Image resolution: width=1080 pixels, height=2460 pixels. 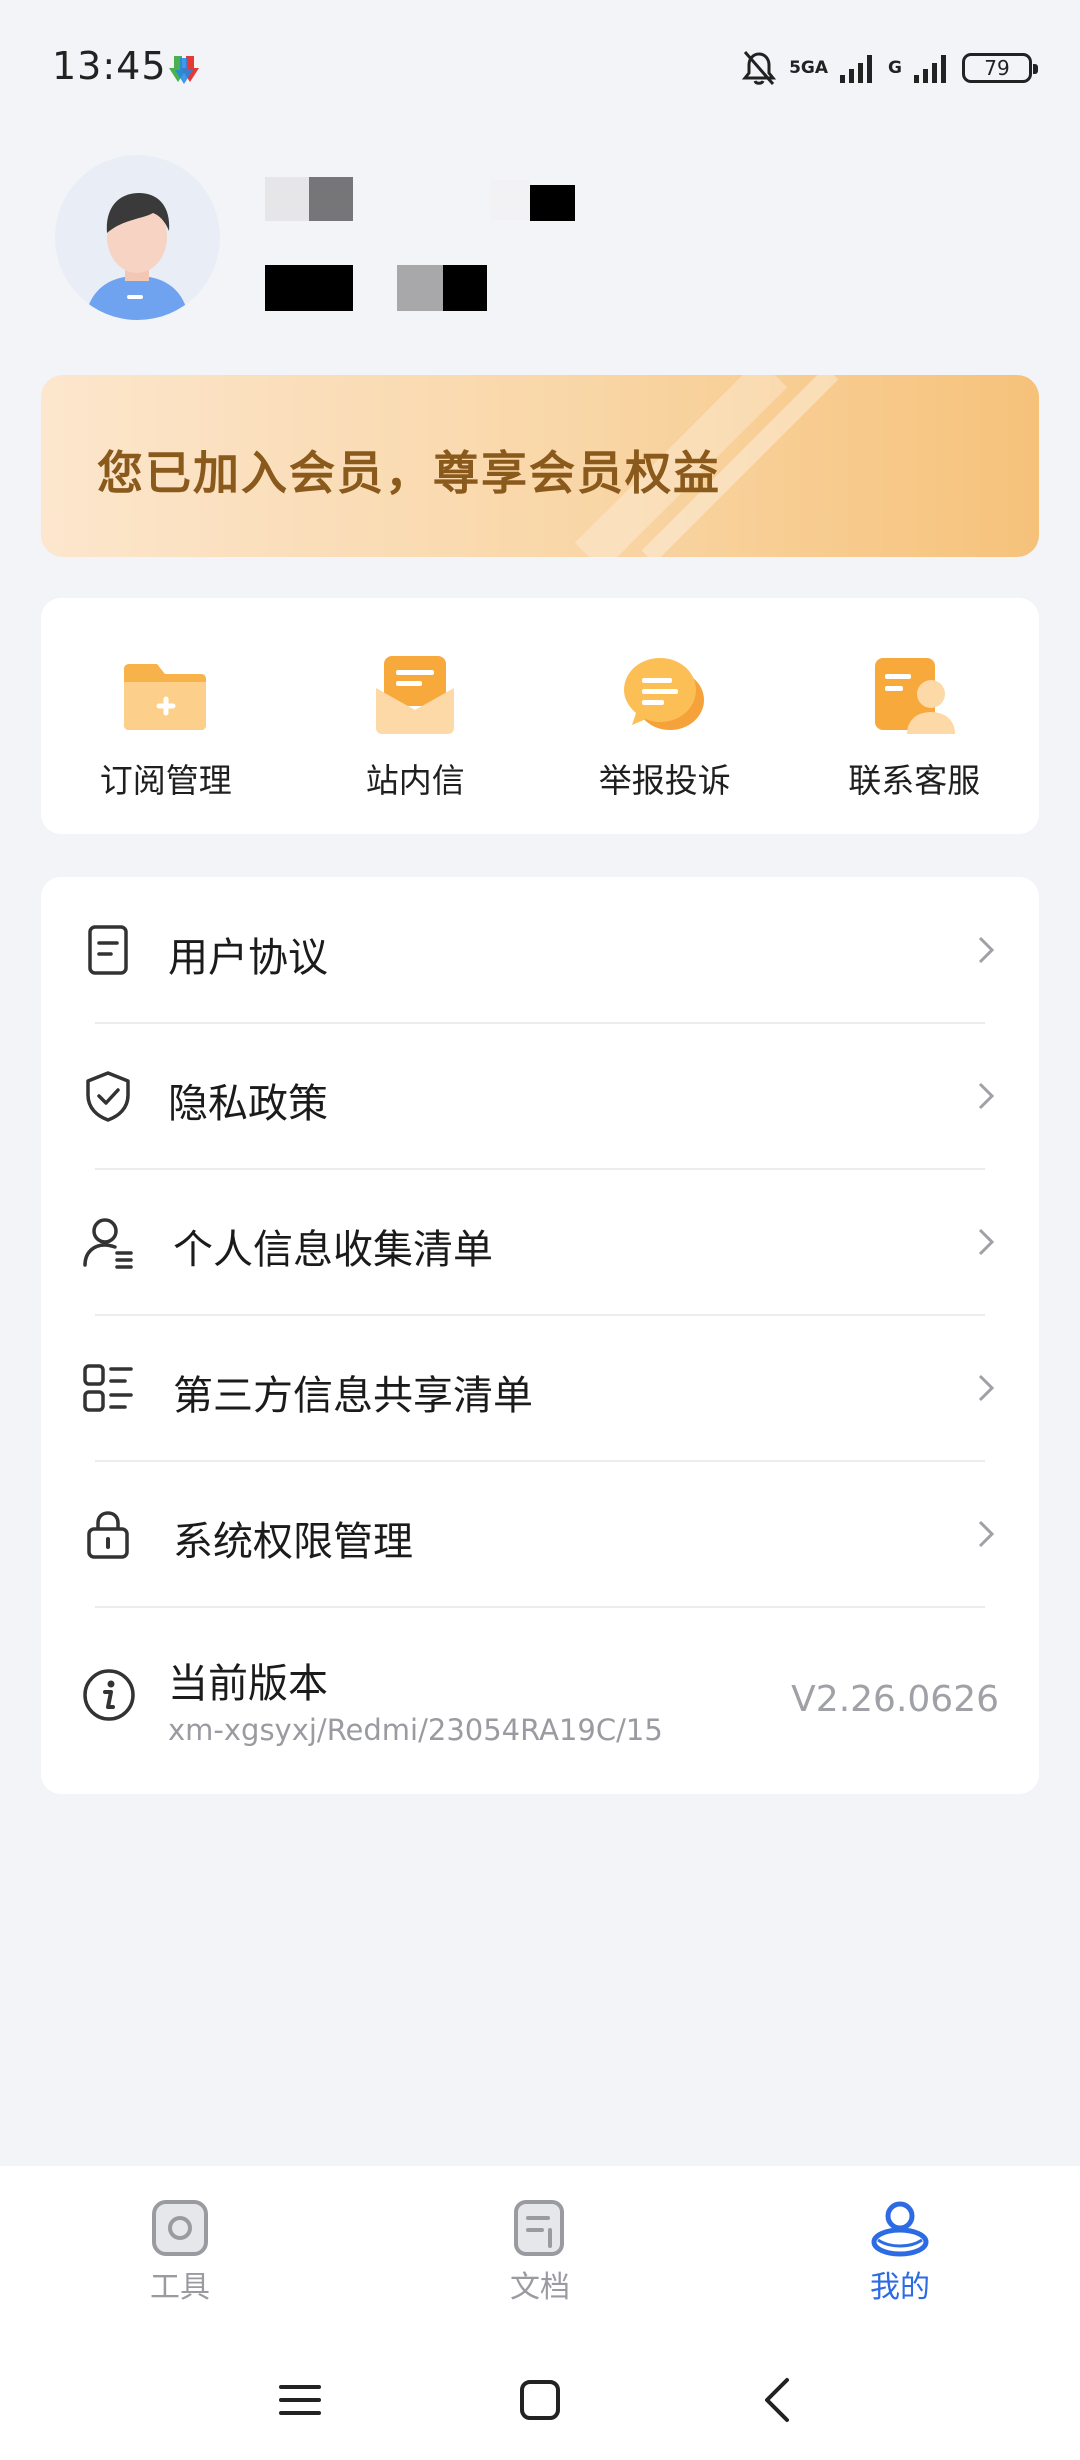 I want to click on menu-item-label: 系统权限管理, so click(x=293, y=1542).